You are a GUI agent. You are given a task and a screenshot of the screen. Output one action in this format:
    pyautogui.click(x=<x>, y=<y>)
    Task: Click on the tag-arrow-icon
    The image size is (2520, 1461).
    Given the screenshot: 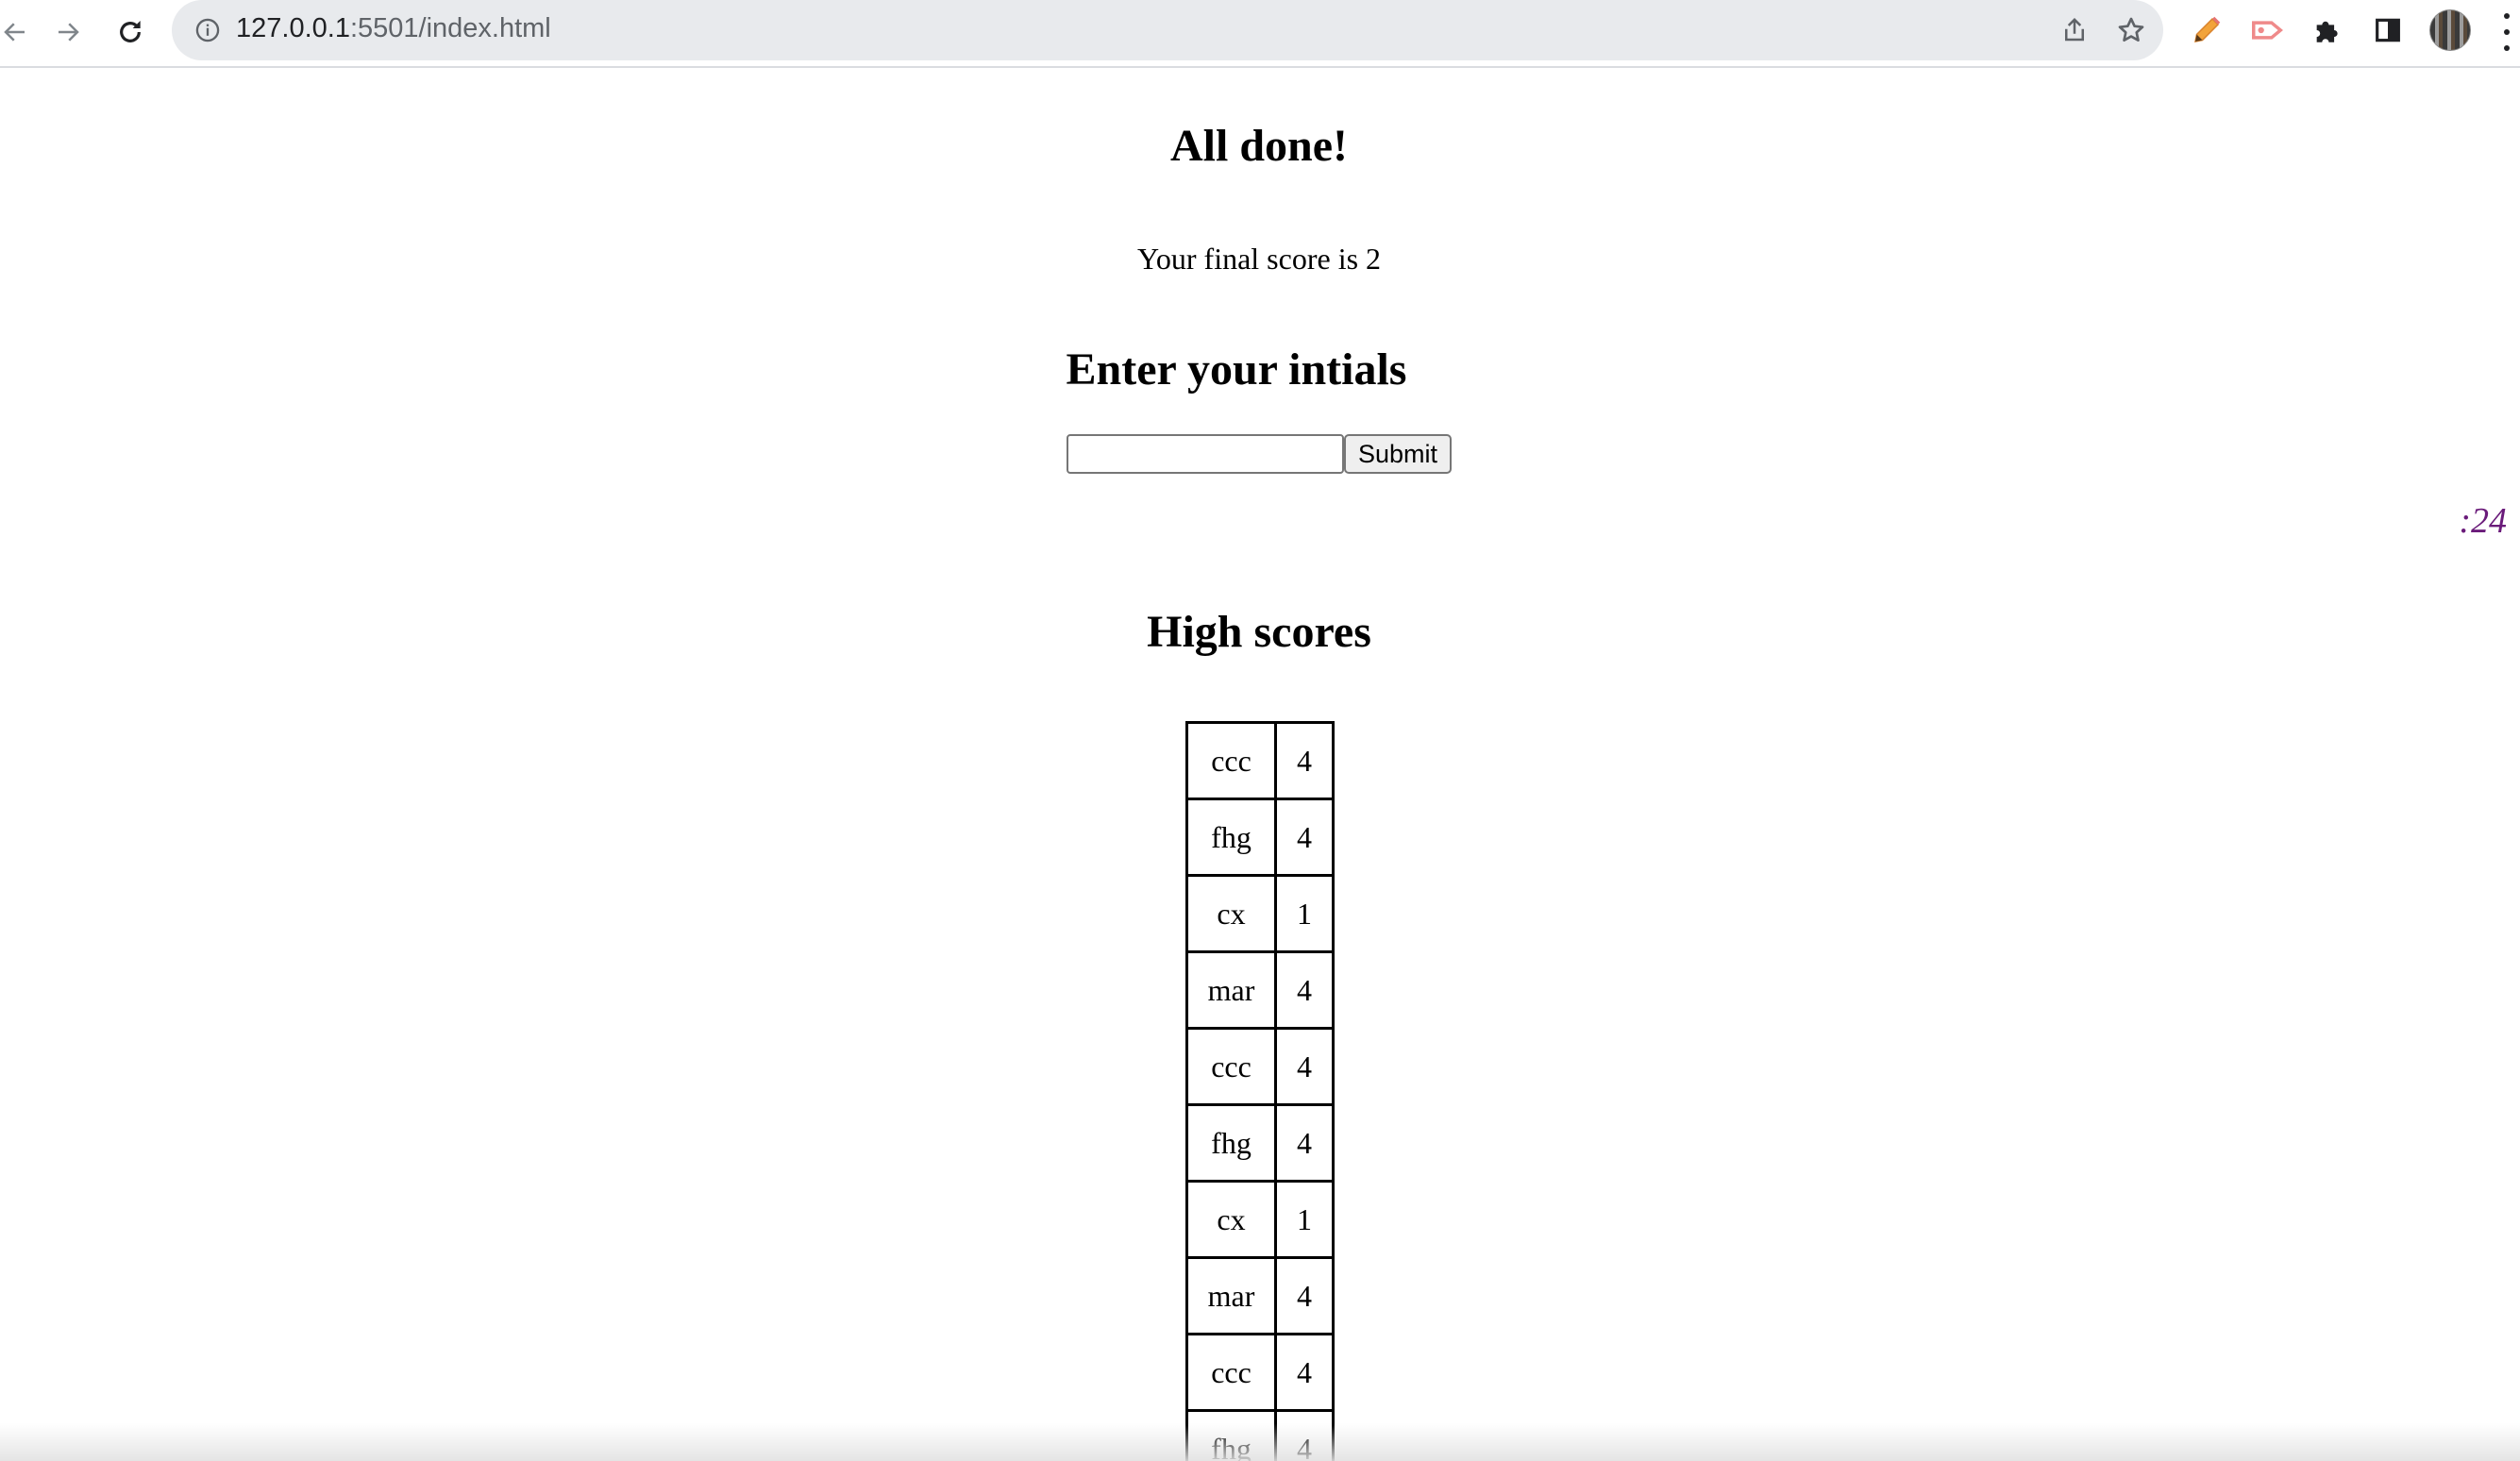 What is the action you would take?
    pyautogui.click(x=2267, y=30)
    